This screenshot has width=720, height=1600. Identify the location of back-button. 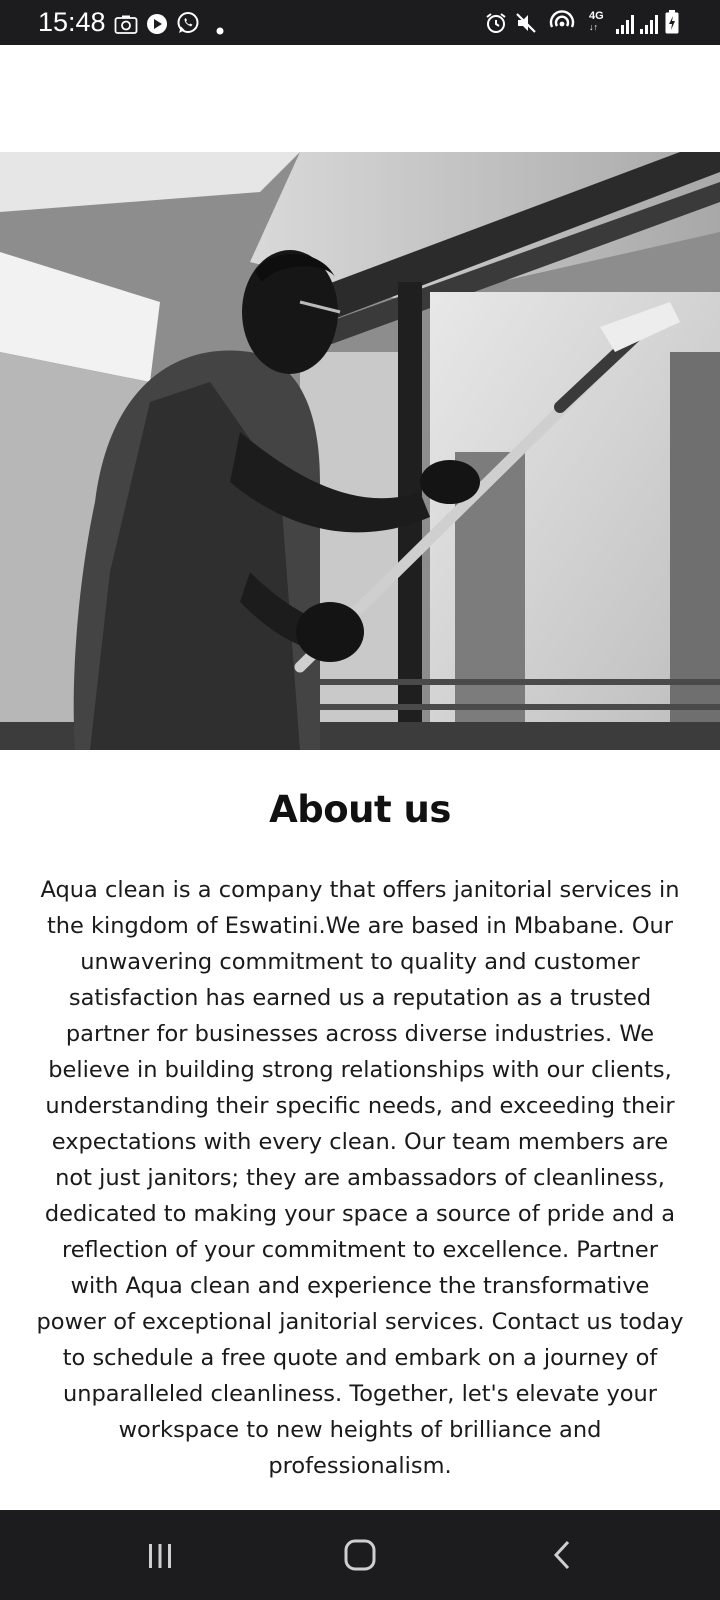
(562, 1555).